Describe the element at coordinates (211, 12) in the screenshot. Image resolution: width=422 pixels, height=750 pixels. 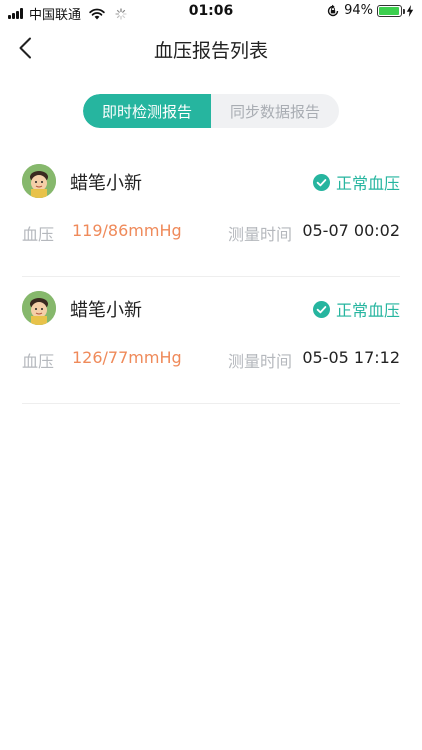
I see `status-bar: 中国联通 01:06 94%` at that location.